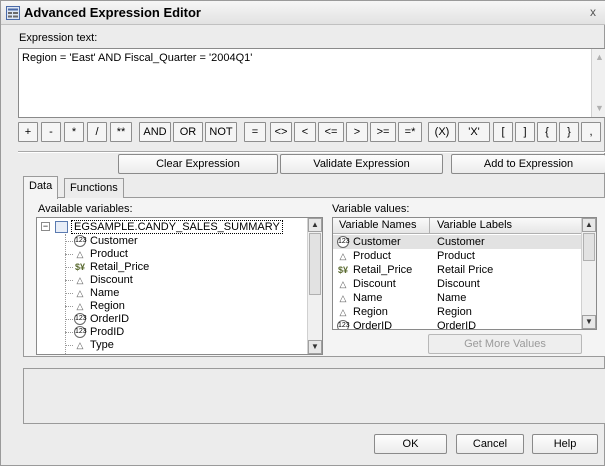  What do you see at coordinates (331, 132) in the screenshot?
I see `operator-less-equal-button: <=` at bounding box center [331, 132].